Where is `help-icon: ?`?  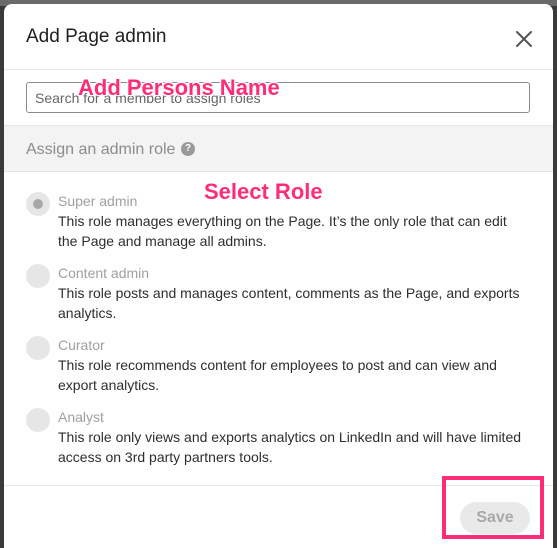 help-icon: ? is located at coordinates (188, 149).